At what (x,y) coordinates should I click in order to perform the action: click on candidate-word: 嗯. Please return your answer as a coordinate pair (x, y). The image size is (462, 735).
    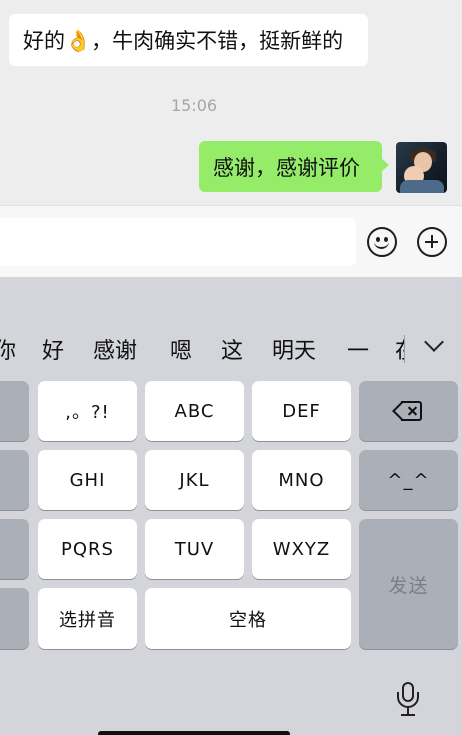
    Looking at the image, I should click on (181, 349).